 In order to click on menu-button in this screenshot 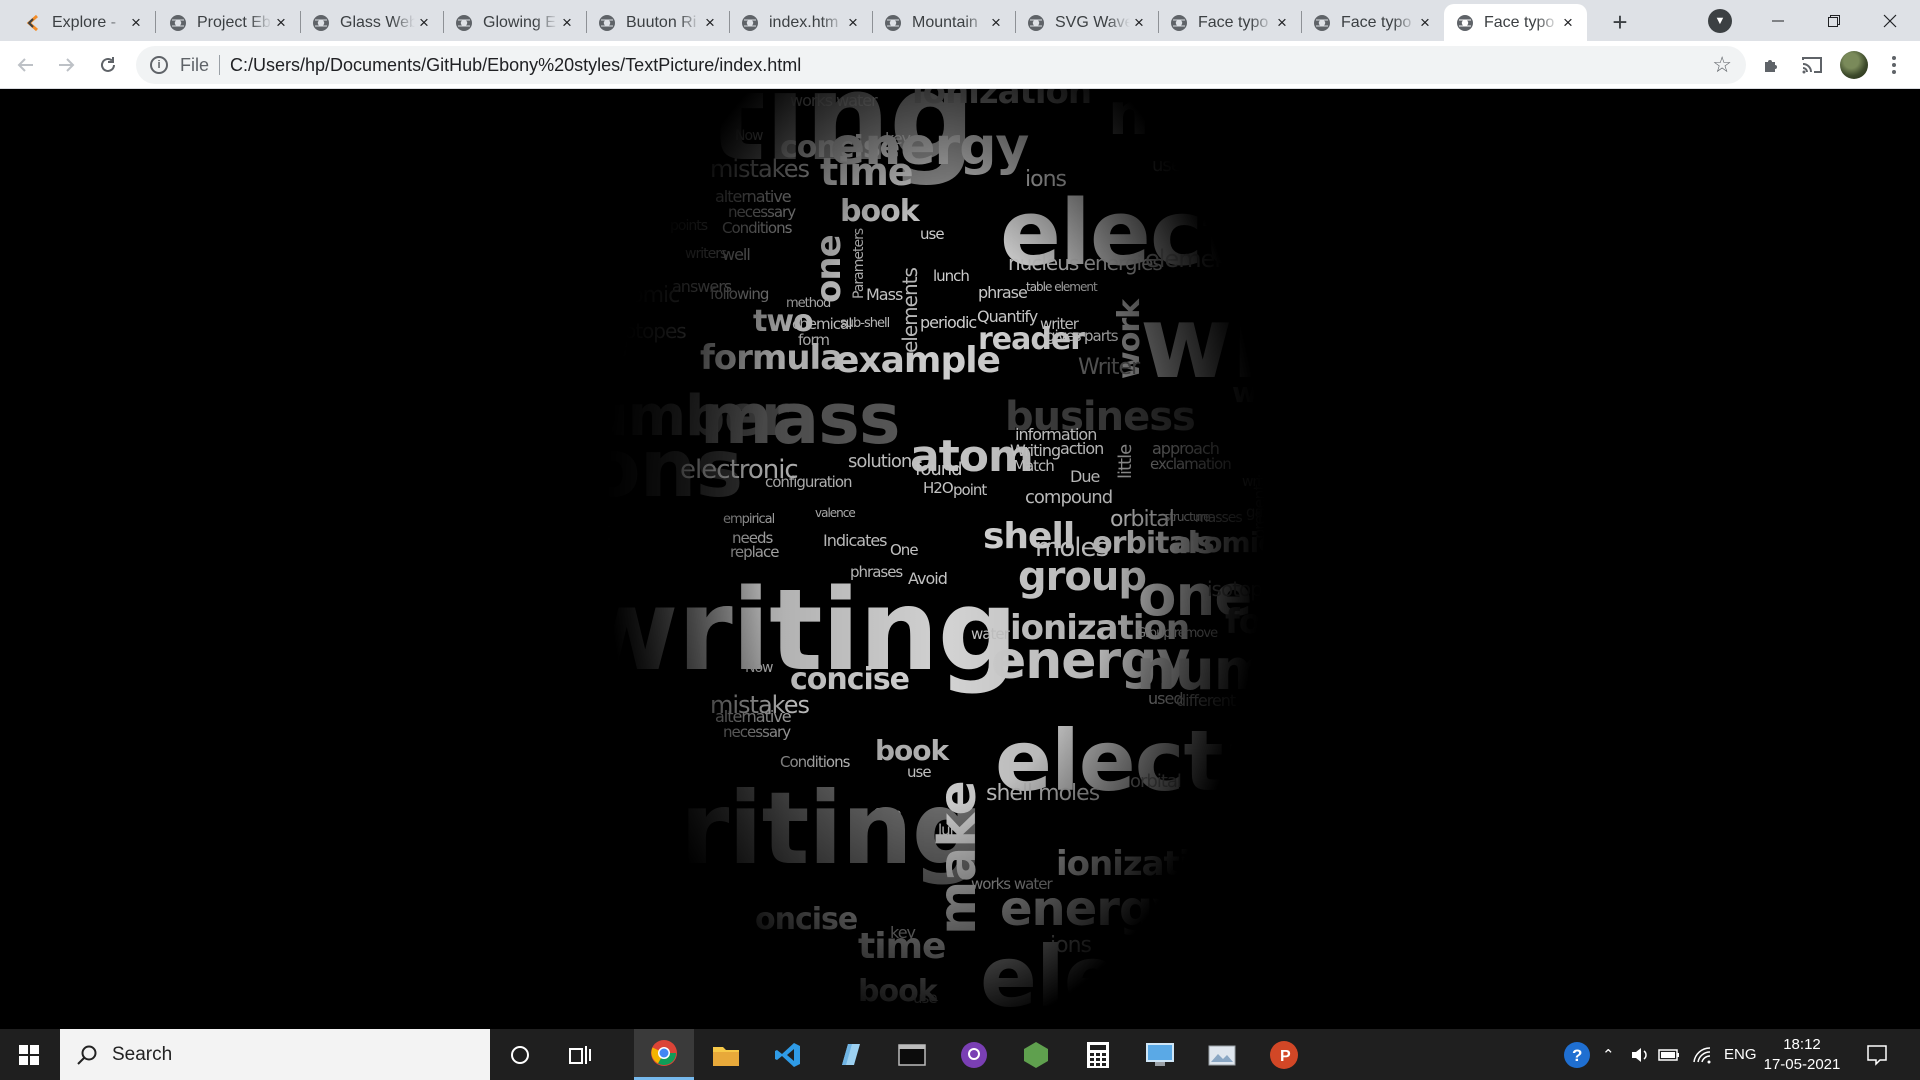, I will do `click(1894, 65)`.